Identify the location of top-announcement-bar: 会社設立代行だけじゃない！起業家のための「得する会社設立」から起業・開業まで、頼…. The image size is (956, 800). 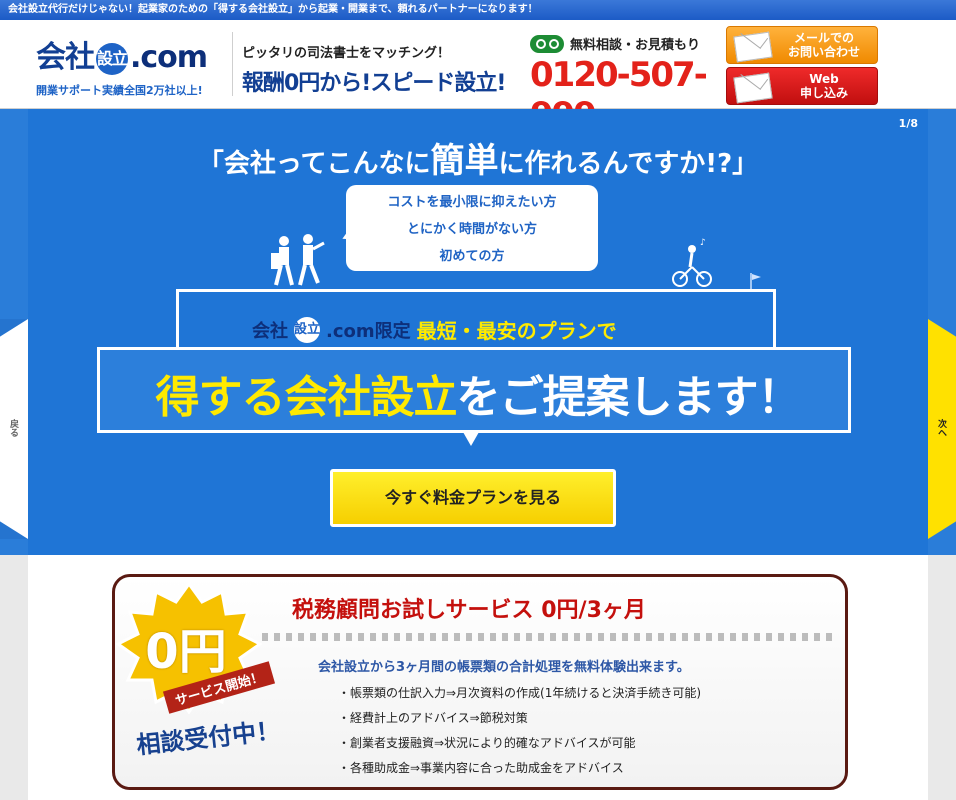
(478, 10).